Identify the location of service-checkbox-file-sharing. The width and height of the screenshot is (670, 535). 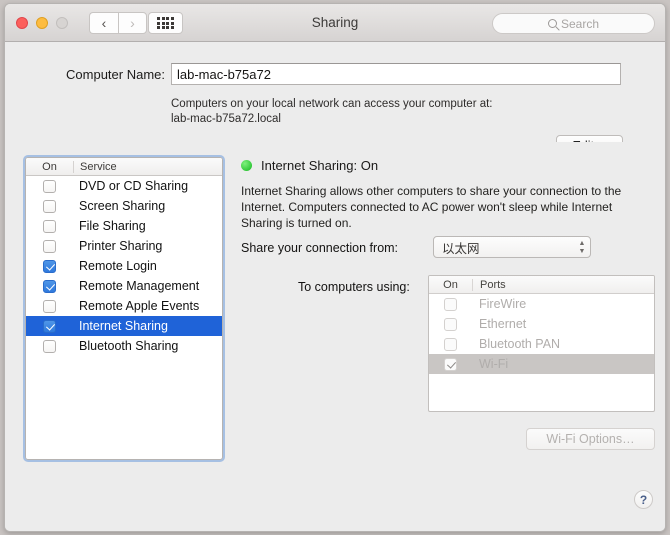
(49, 226).